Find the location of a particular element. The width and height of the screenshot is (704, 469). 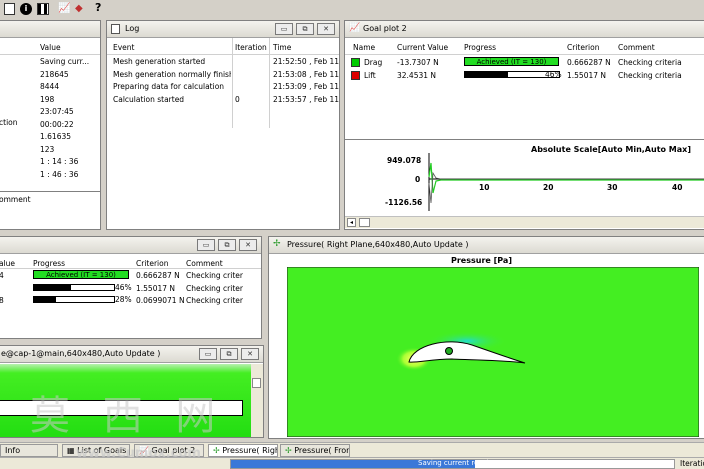

log-header-iteration: Iteration is located at coordinates (251, 47).